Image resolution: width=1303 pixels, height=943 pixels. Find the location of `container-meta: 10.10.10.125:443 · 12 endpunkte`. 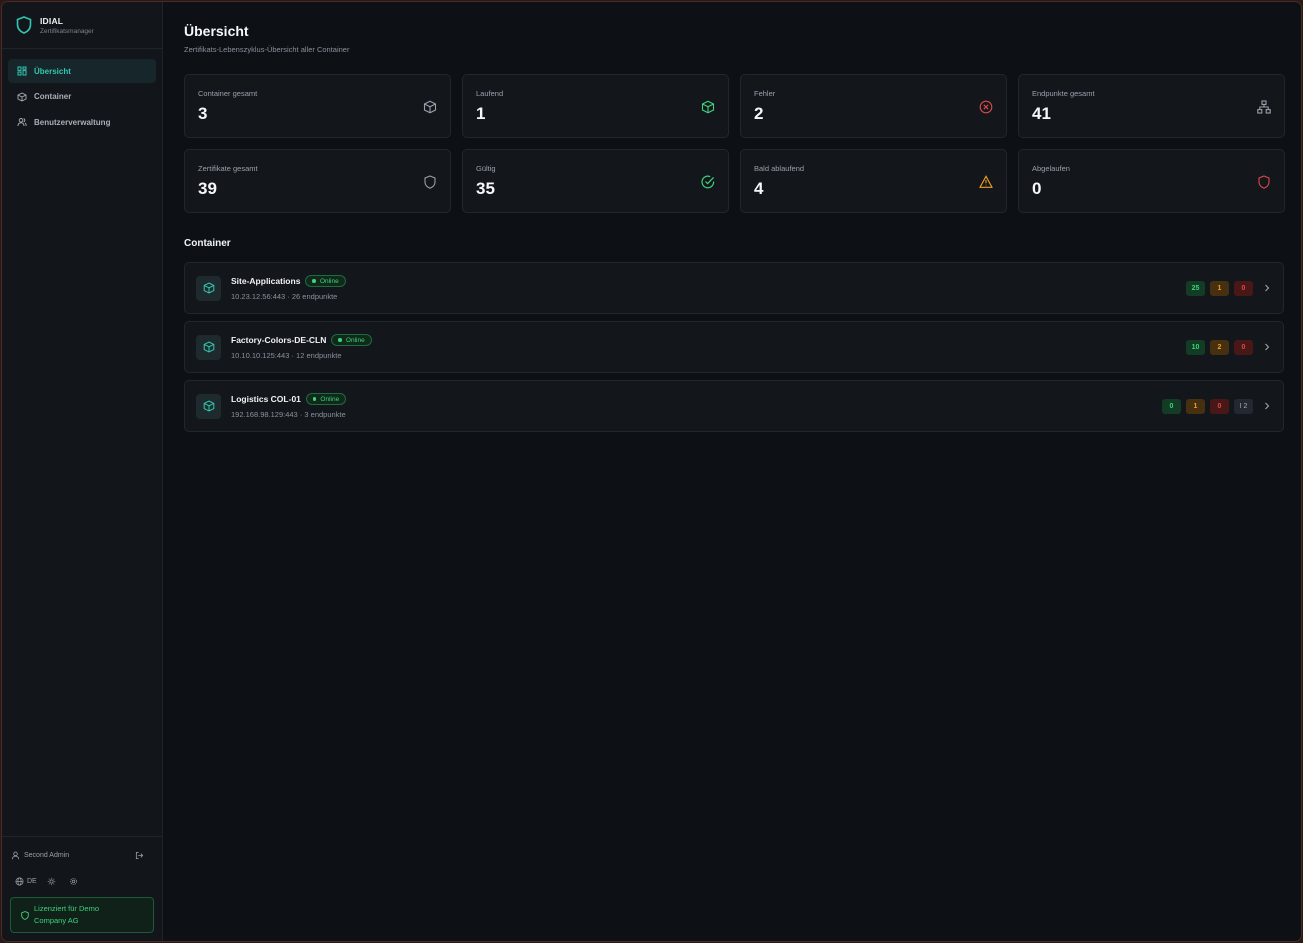

container-meta: 10.10.10.125:443 · 12 endpunkte is located at coordinates (286, 355).